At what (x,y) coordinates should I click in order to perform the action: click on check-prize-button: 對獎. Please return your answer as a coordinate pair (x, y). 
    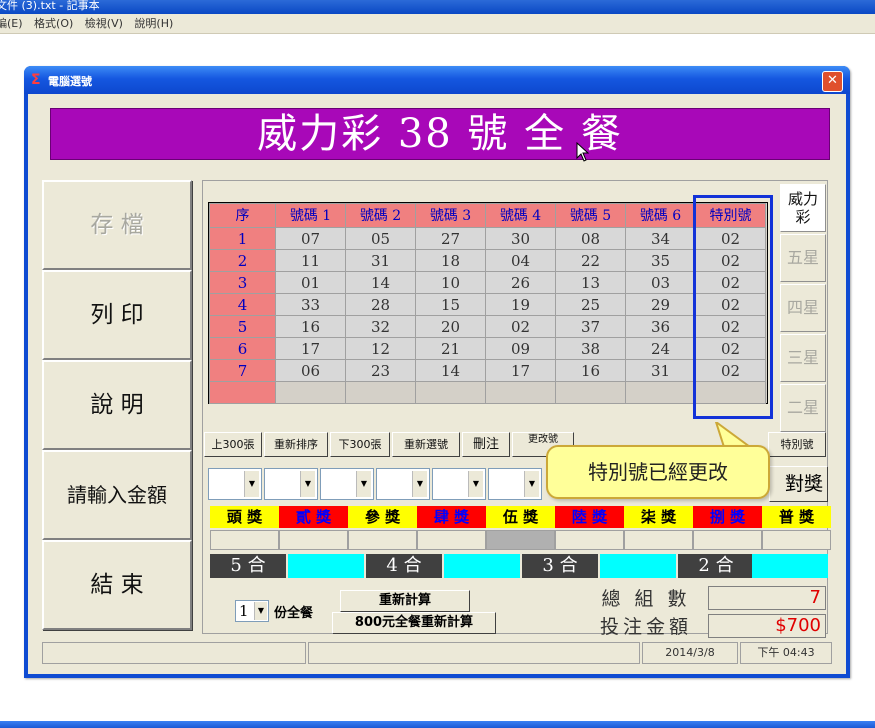
    Looking at the image, I should click on (798, 484).